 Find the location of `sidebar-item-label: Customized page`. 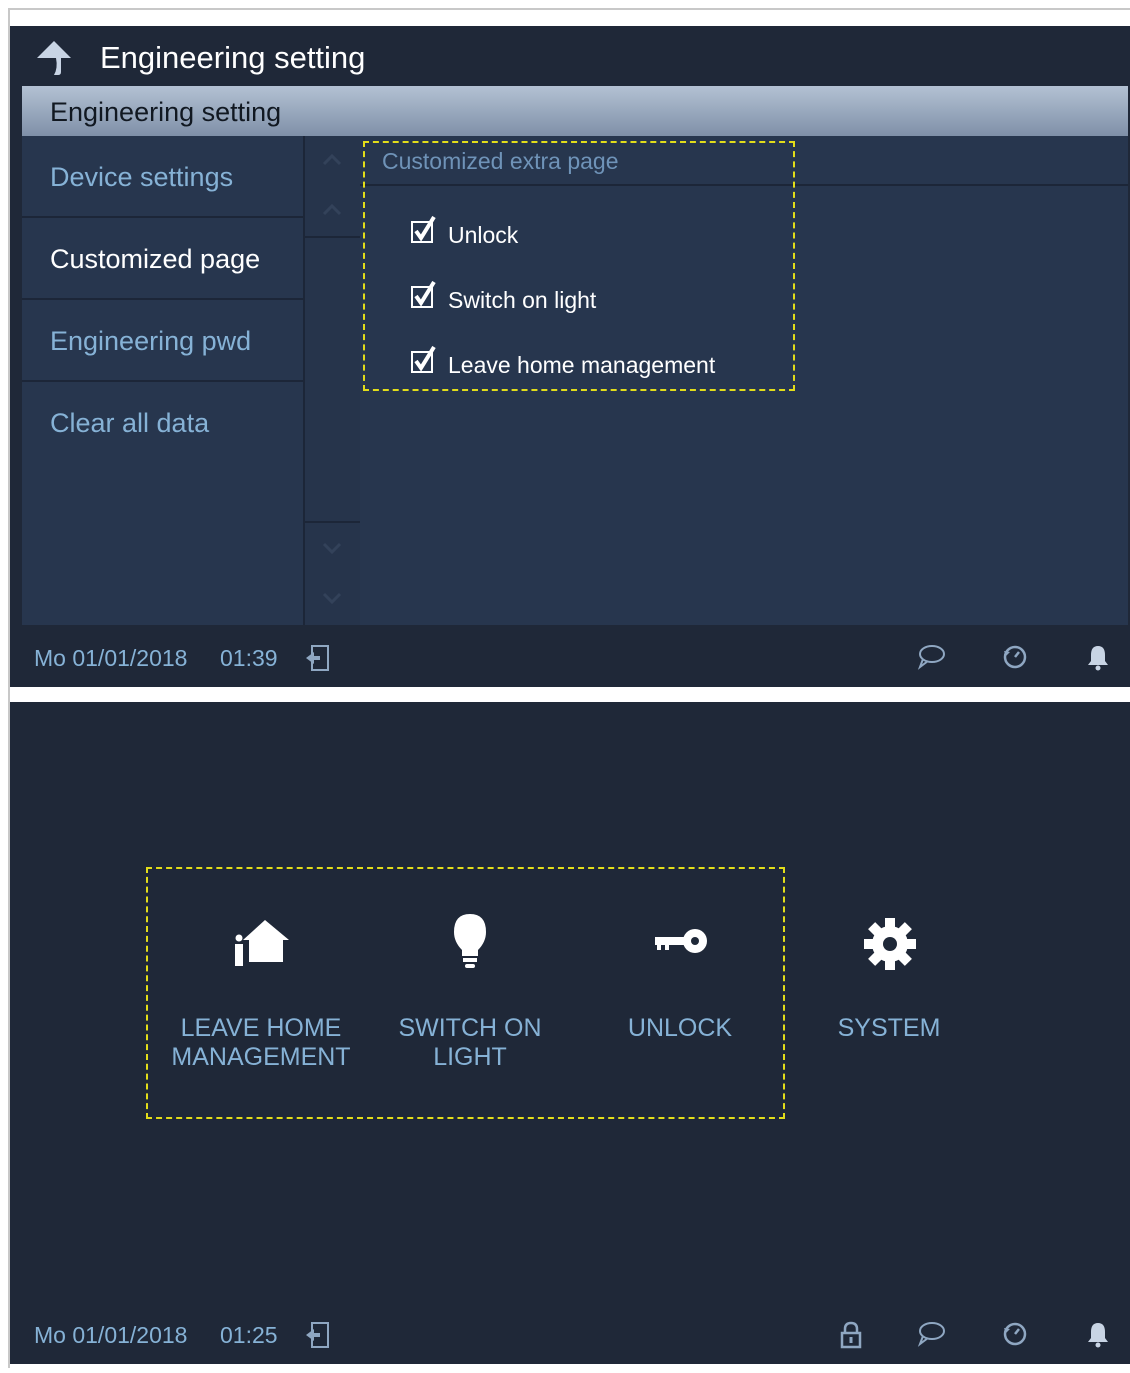

sidebar-item-label: Customized page is located at coordinates (155, 259).